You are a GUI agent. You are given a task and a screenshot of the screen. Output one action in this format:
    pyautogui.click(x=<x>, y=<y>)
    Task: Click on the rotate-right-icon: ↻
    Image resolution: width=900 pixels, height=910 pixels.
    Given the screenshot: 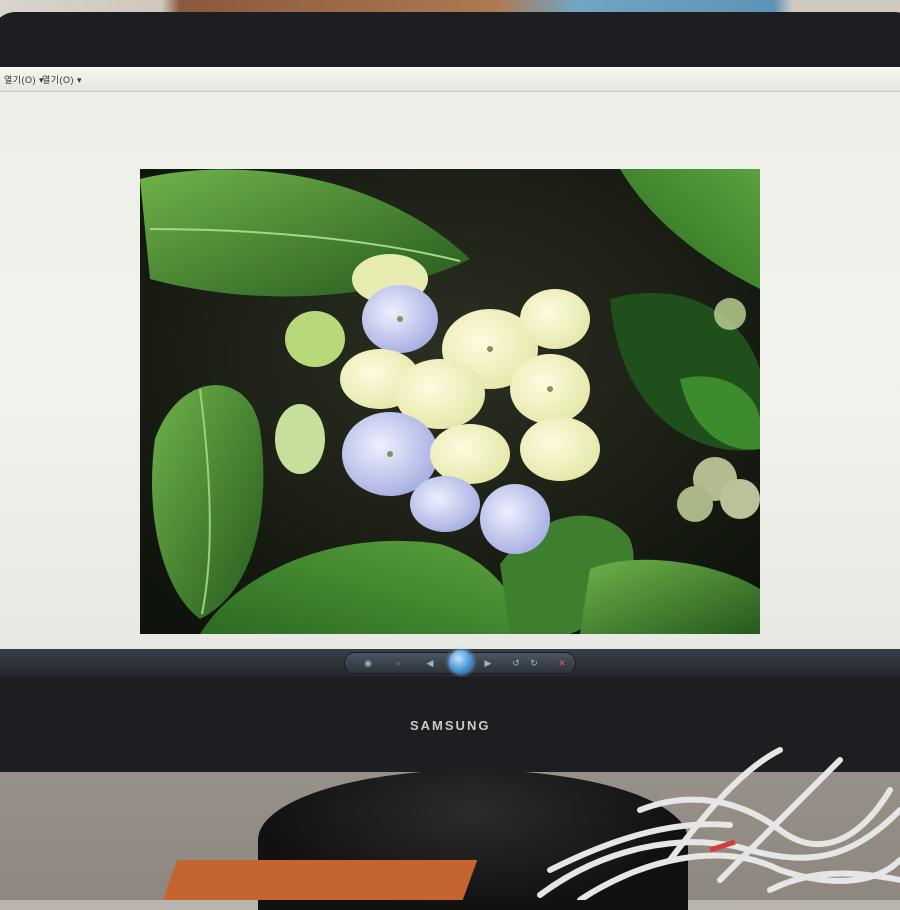 What is the action you would take?
    pyautogui.click(x=534, y=663)
    